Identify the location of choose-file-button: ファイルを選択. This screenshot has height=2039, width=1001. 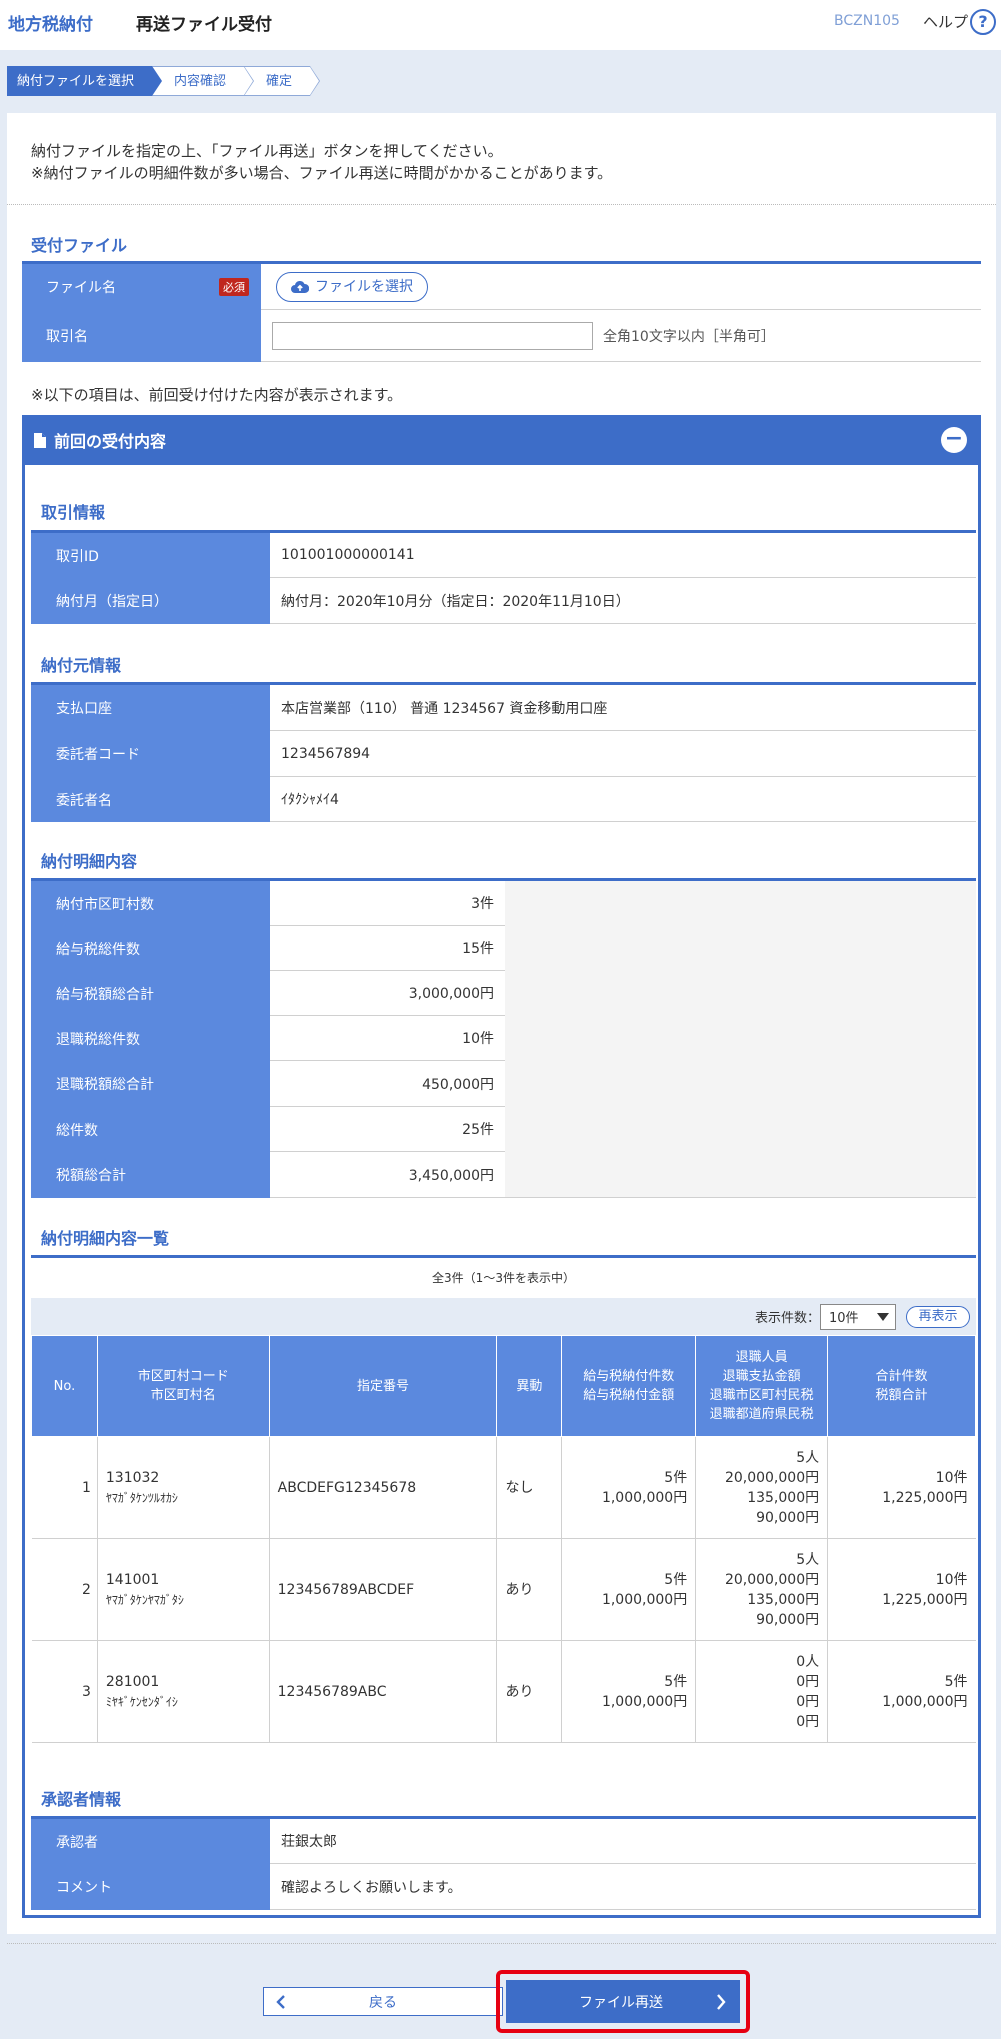
(352, 286).